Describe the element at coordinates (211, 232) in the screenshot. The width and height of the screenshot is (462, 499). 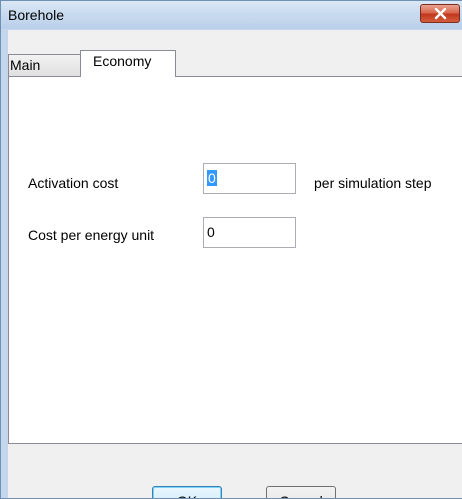
I see `cost-per-energy-unit-value: 0` at that location.